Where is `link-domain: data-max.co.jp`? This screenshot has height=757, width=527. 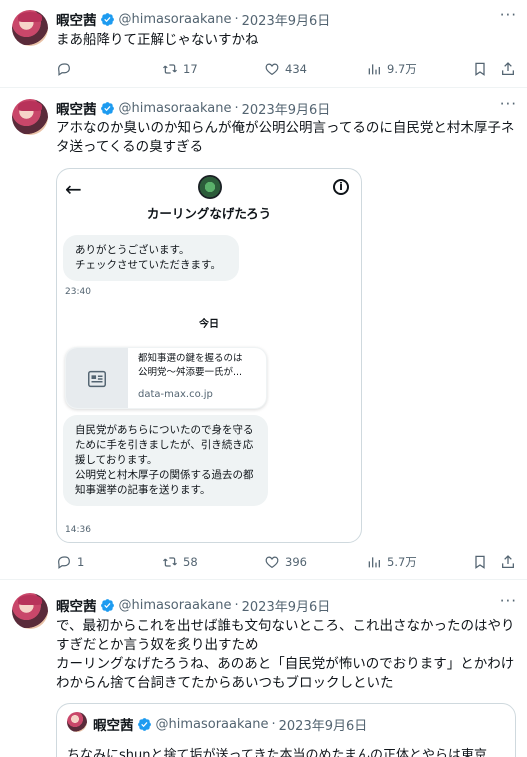 link-domain: data-max.co.jp is located at coordinates (175, 394).